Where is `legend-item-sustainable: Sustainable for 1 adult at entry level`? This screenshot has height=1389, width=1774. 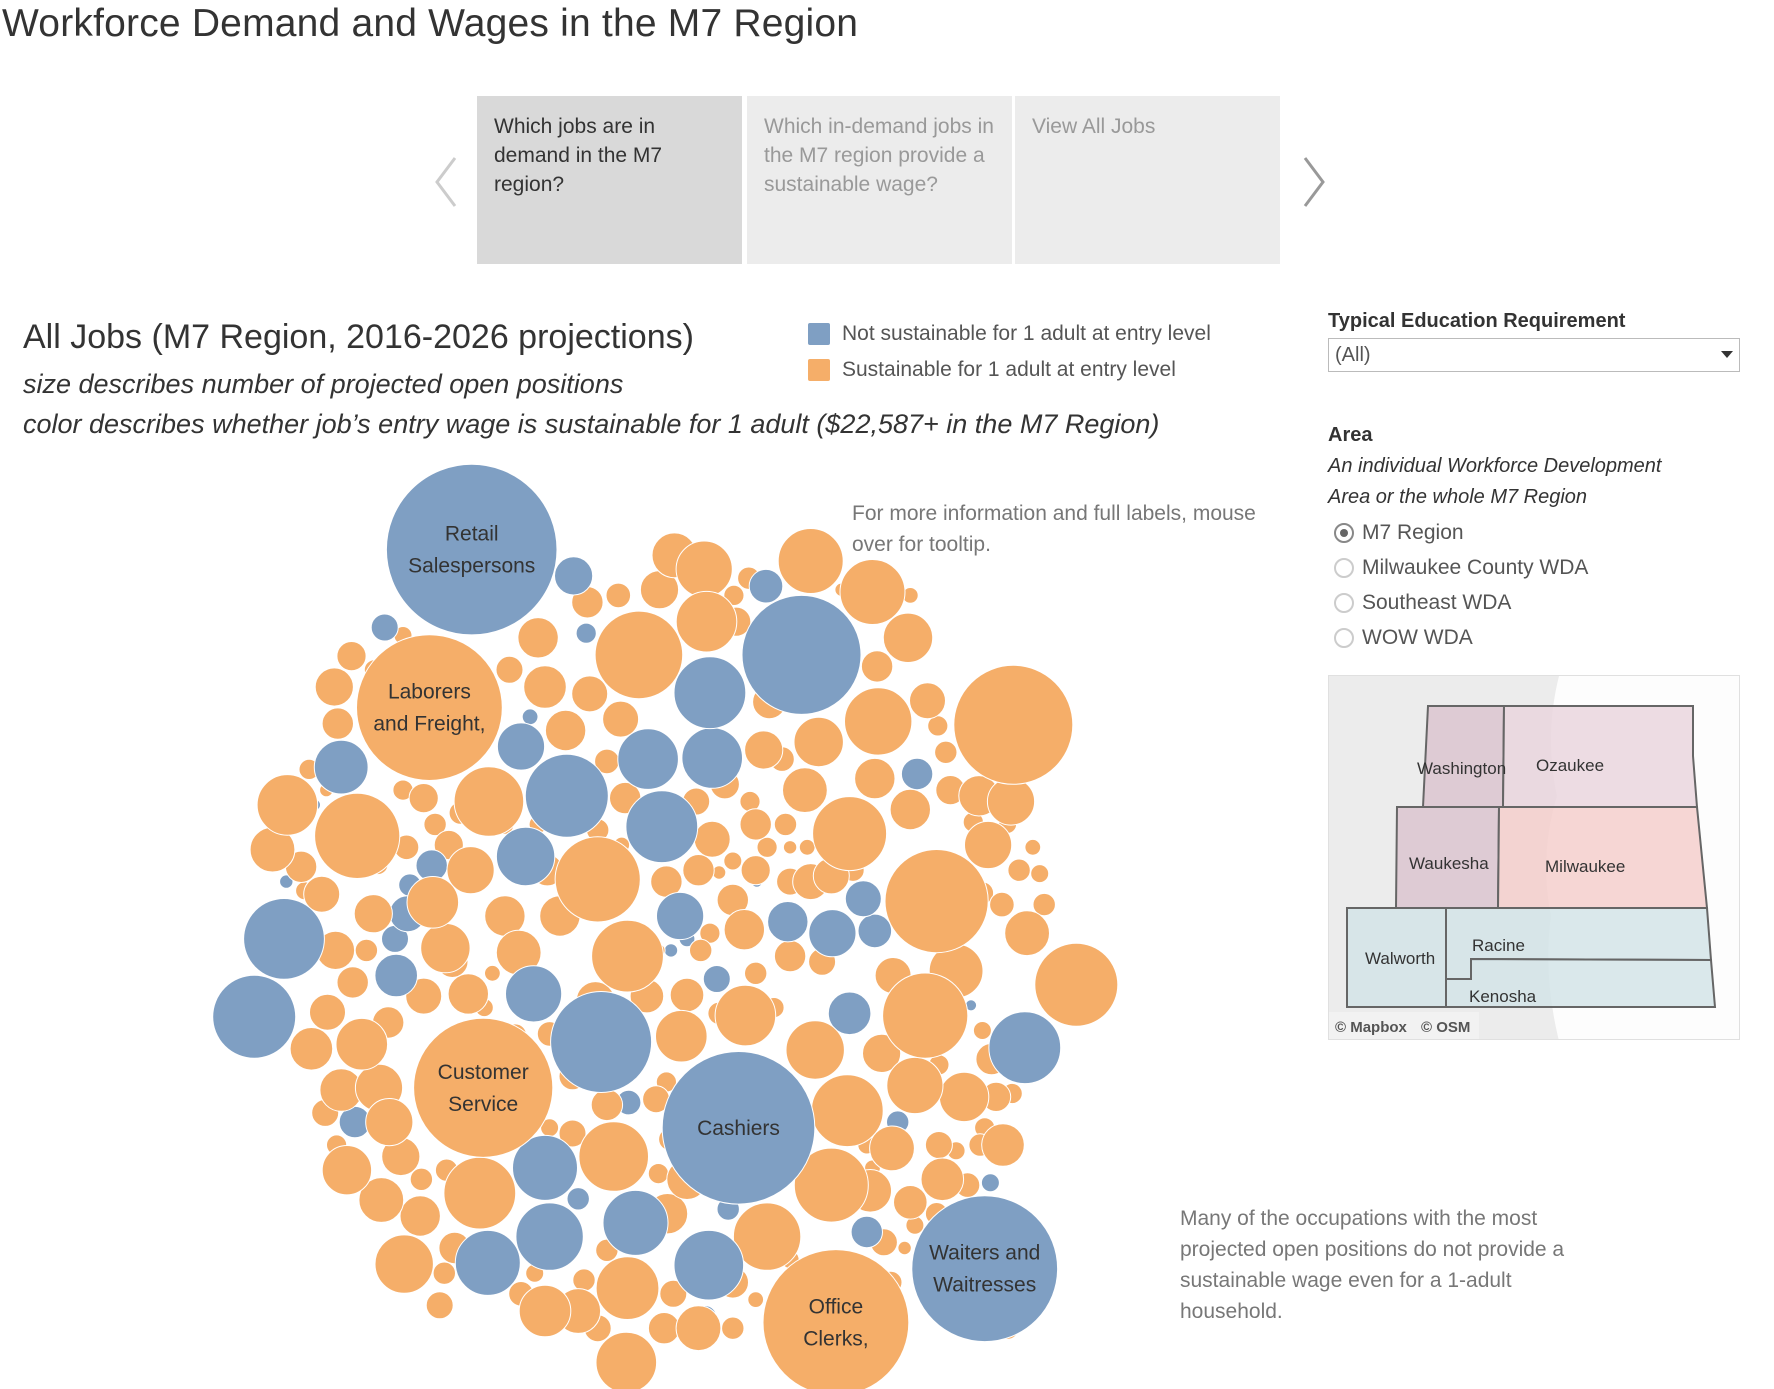
legend-item-sustainable: Sustainable for 1 adult at entry level is located at coordinates (992, 370).